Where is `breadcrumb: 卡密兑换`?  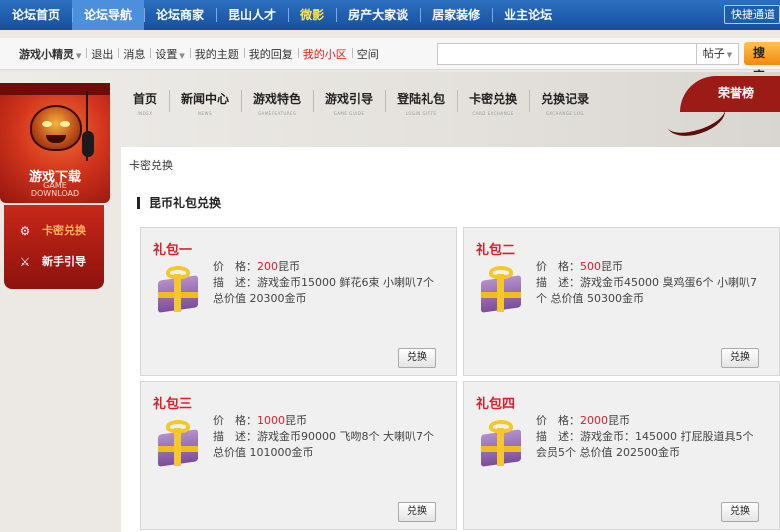
breadcrumb: 卡密兑换 is located at coordinates (151, 165).